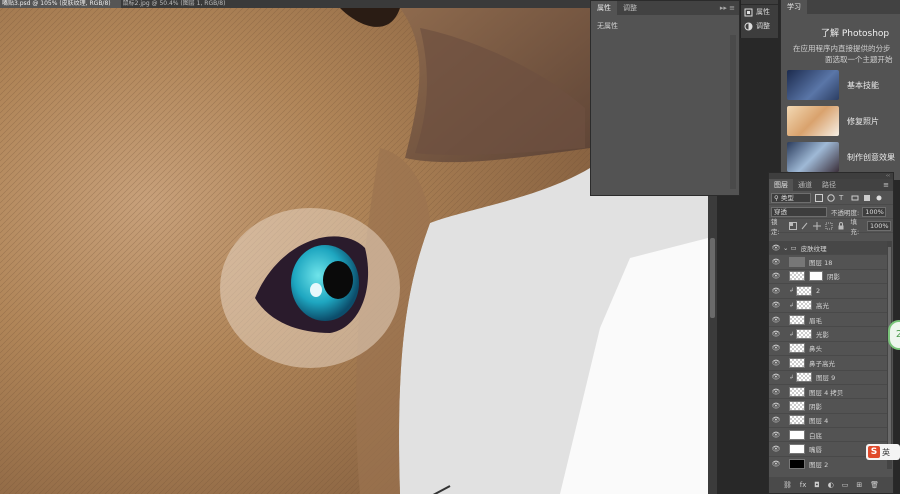 Image resolution: width=900 pixels, height=494 pixels. Describe the element at coordinates (815, 406) in the screenshot. I see `layer-name: 阴影` at that location.